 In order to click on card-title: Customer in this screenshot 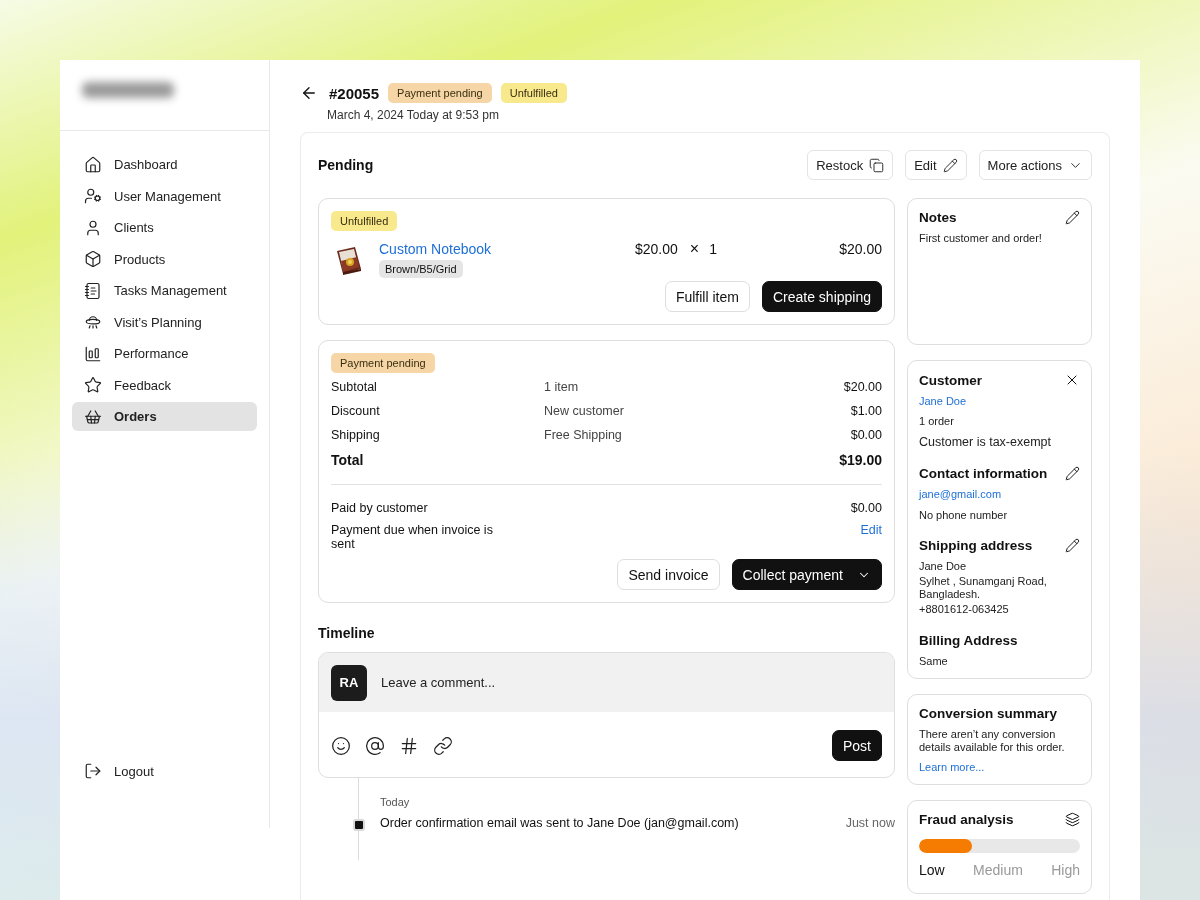, I will do `click(950, 380)`.